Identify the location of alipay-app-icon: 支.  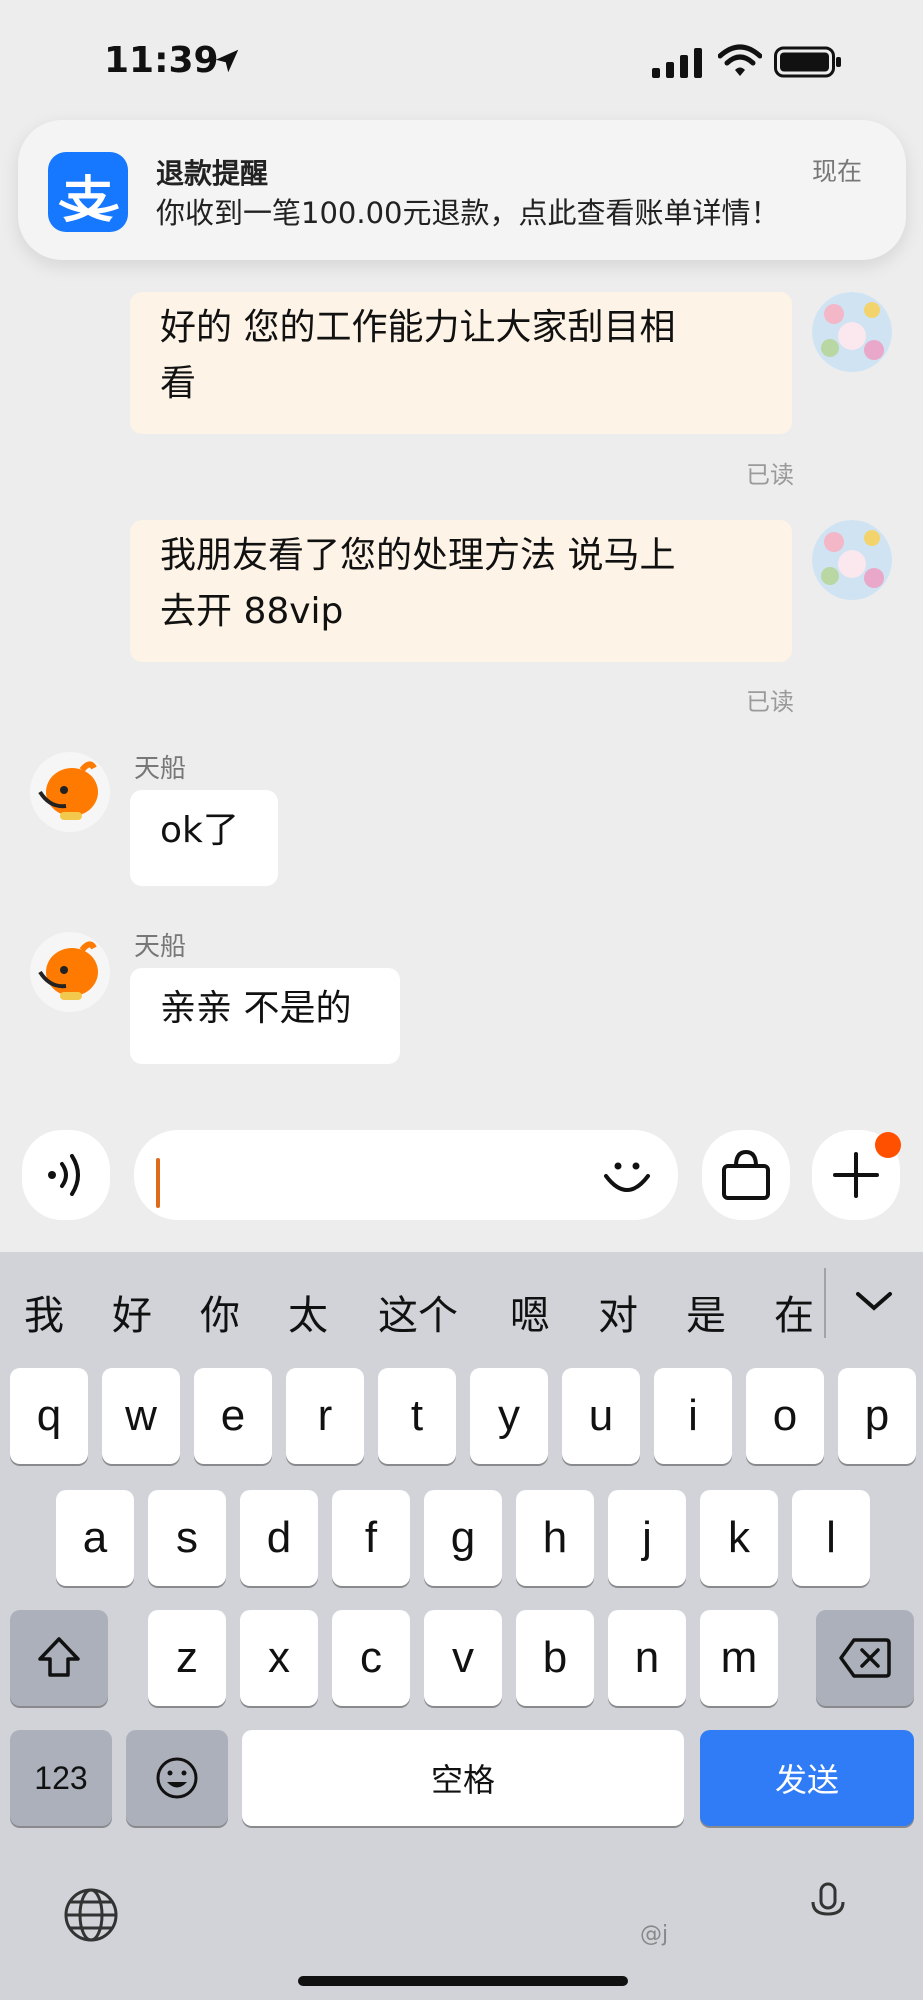
(88, 192).